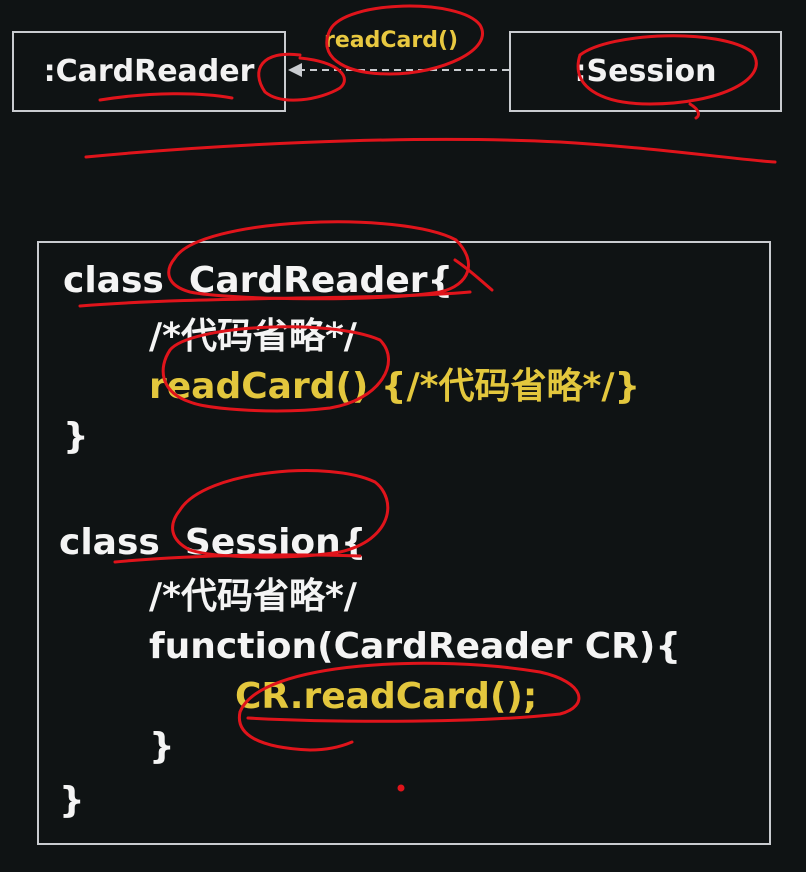 The height and width of the screenshot is (872, 806). I want to click on code-line-comment-2: /*代码省略*/, so click(253, 596).